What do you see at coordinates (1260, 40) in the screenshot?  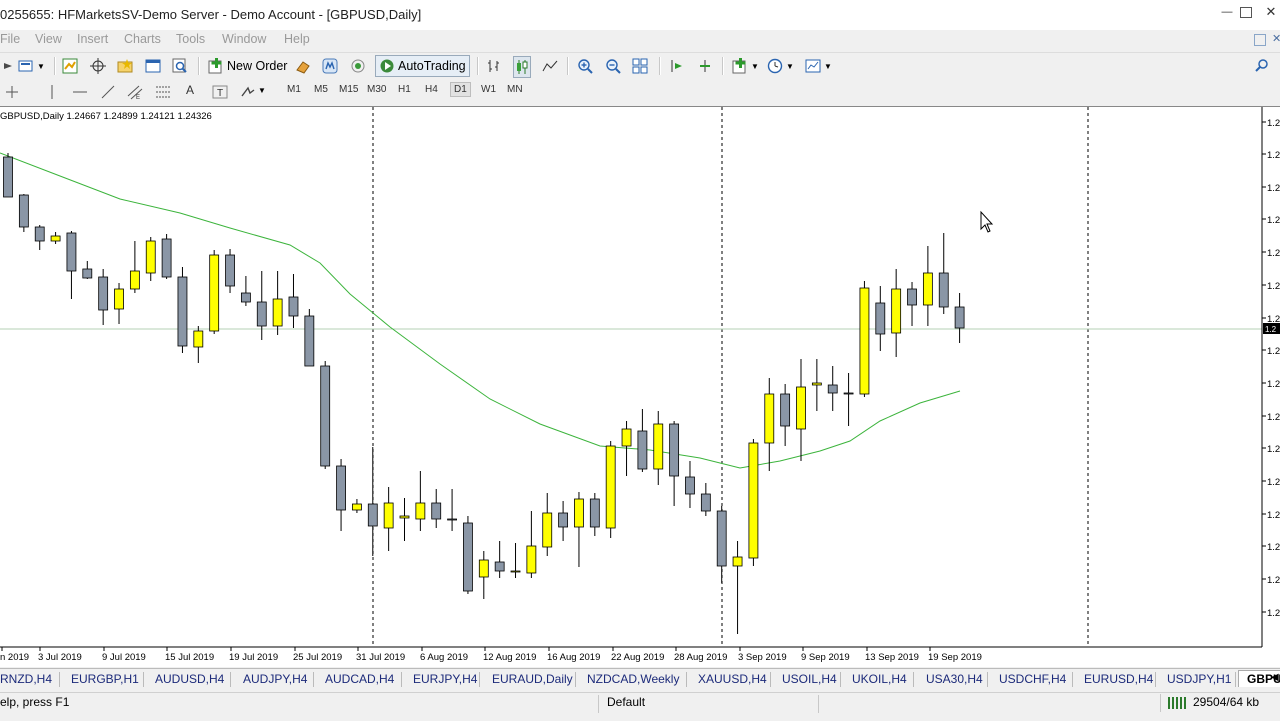 I see `restore-icon` at bounding box center [1260, 40].